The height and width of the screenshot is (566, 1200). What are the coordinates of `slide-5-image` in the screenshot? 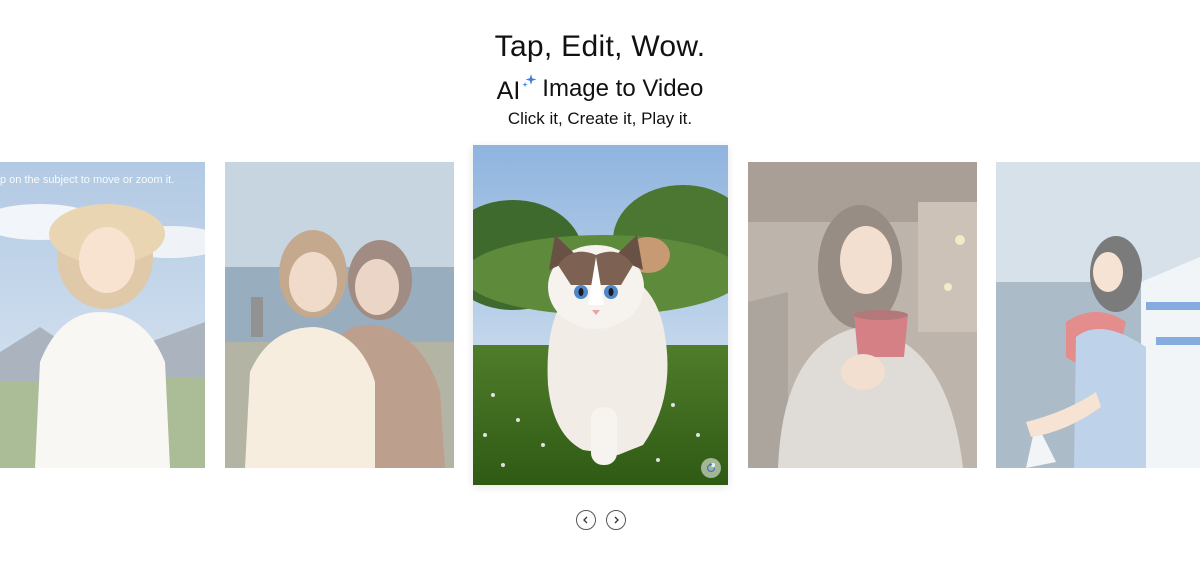 It's located at (1098, 315).